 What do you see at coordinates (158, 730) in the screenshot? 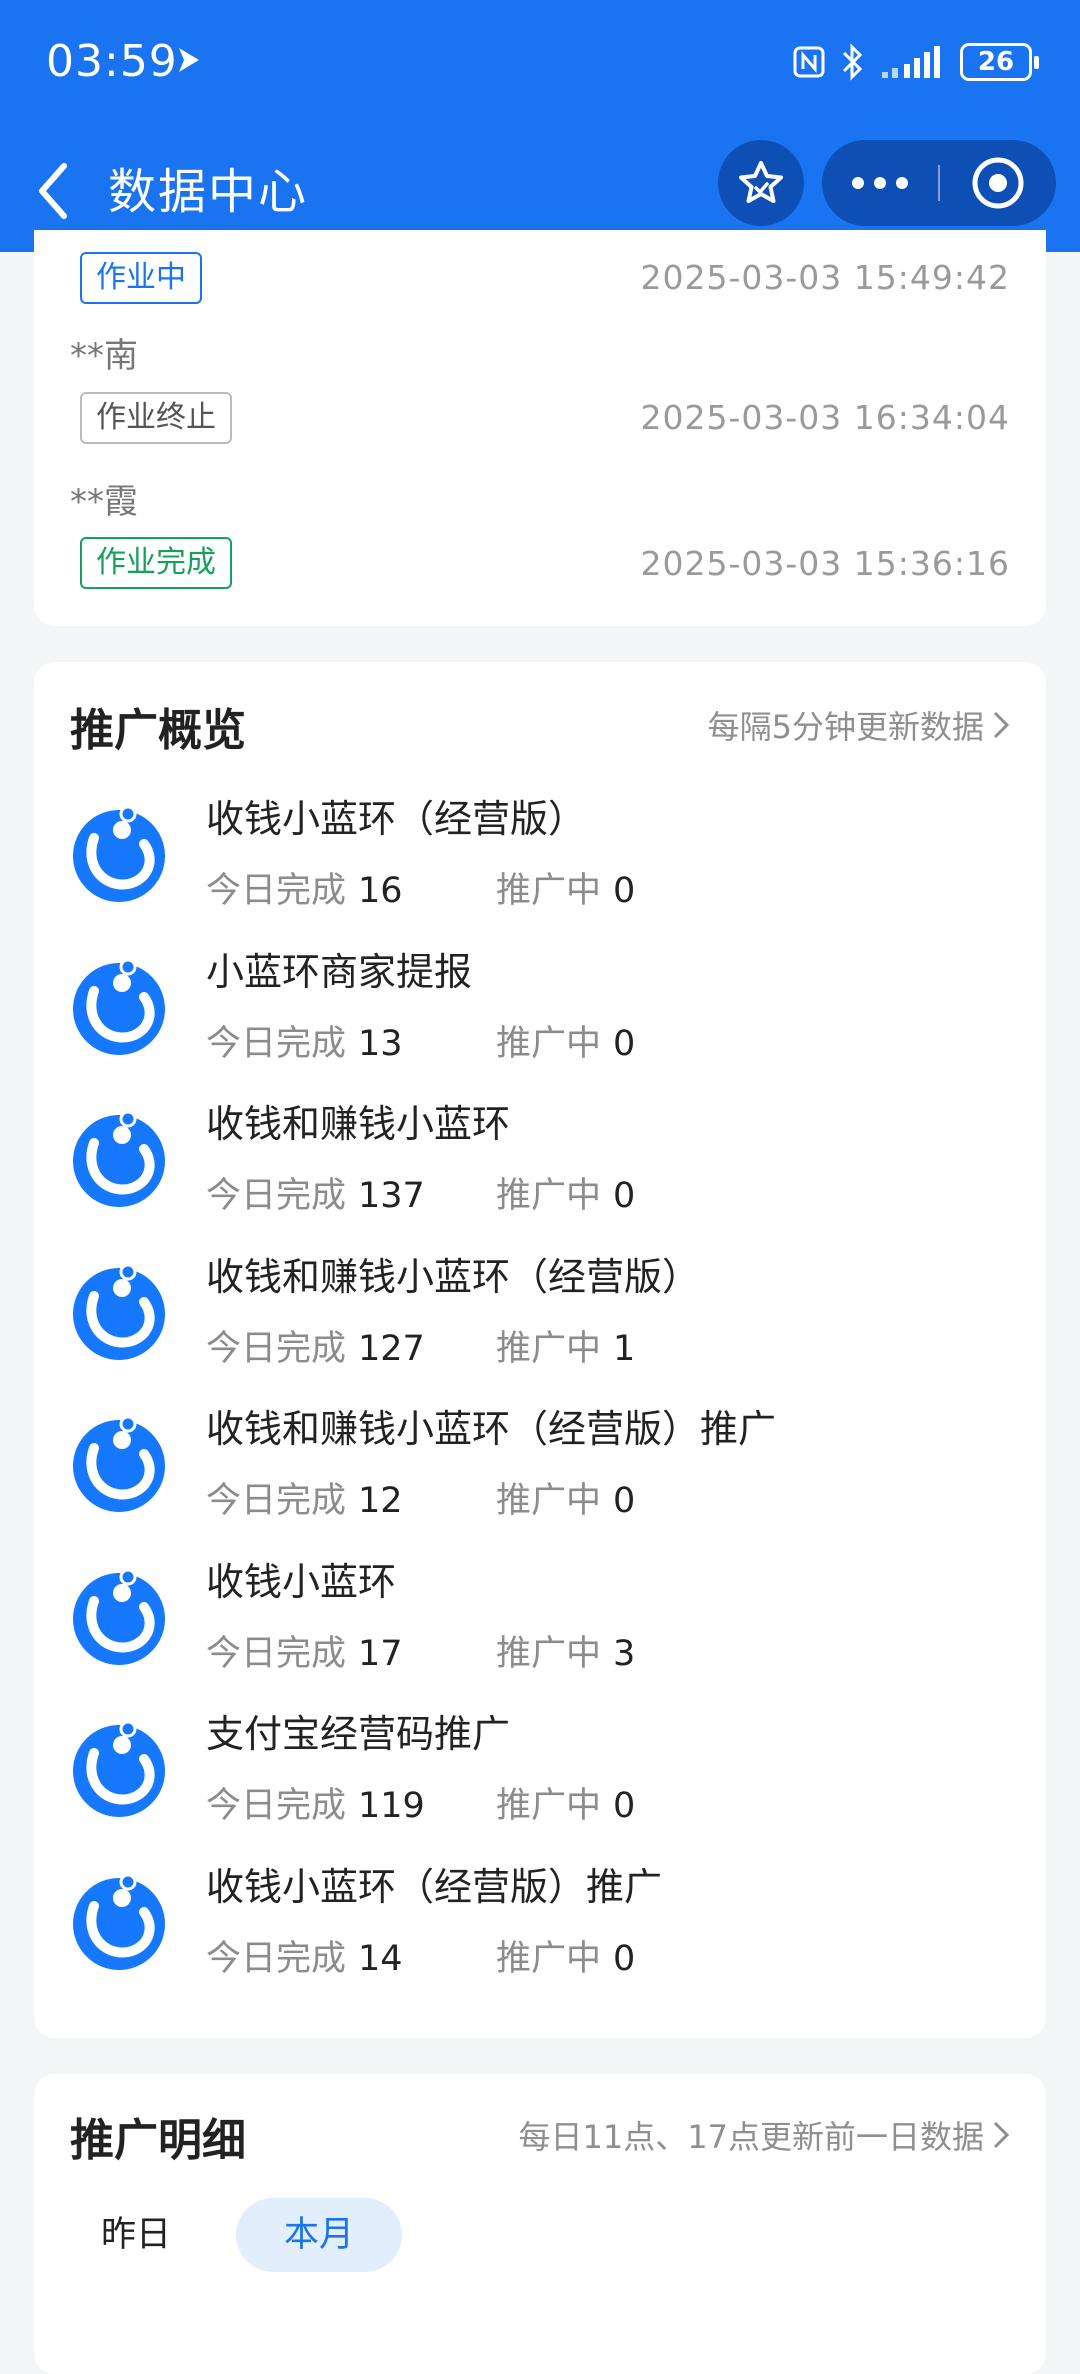
I see `overview-title: 推广概览` at bounding box center [158, 730].